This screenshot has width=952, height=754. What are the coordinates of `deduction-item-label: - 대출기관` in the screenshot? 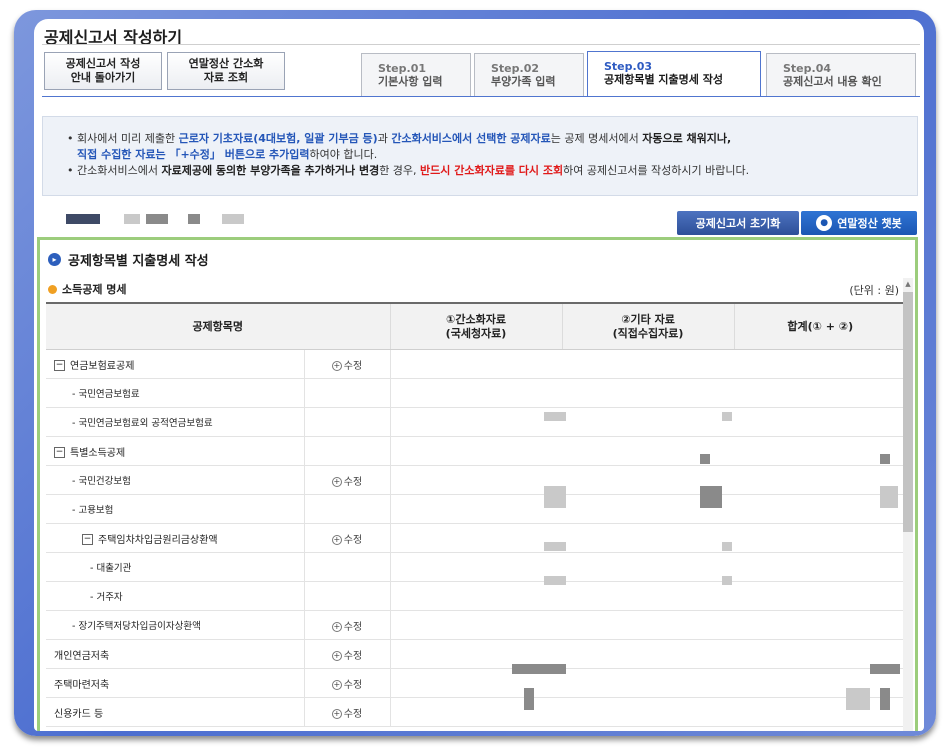 It's located at (111, 568).